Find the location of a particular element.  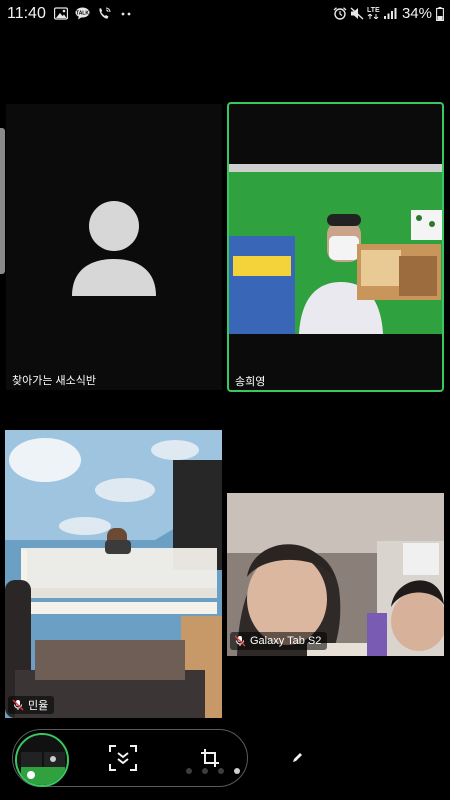

lte-icon: LTE is located at coordinates (373, 13).